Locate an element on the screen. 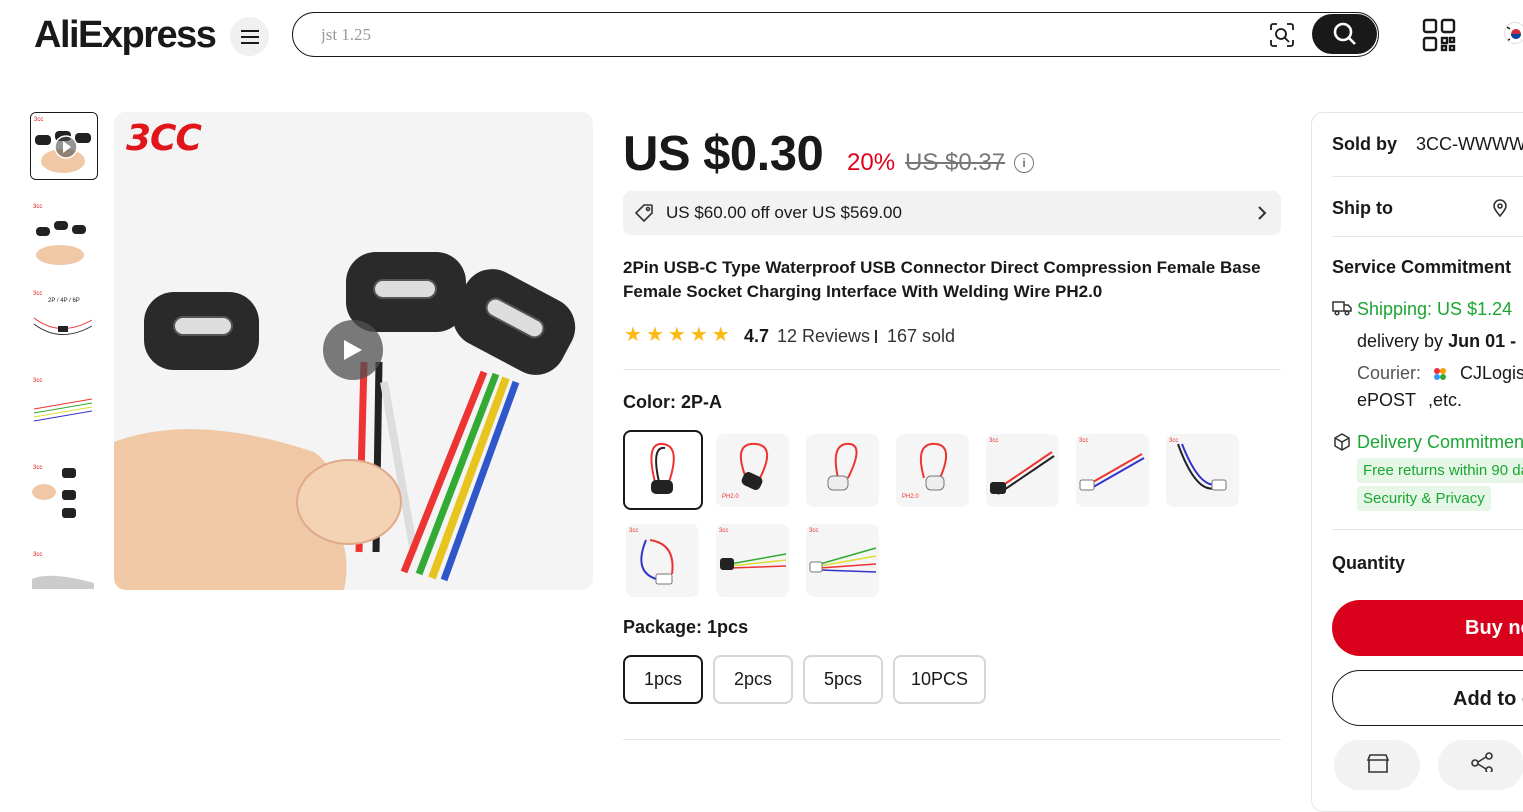 Image resolution: width=1523 pixels, height=812 pixels. menu-button is located at coordinates (249, 36).